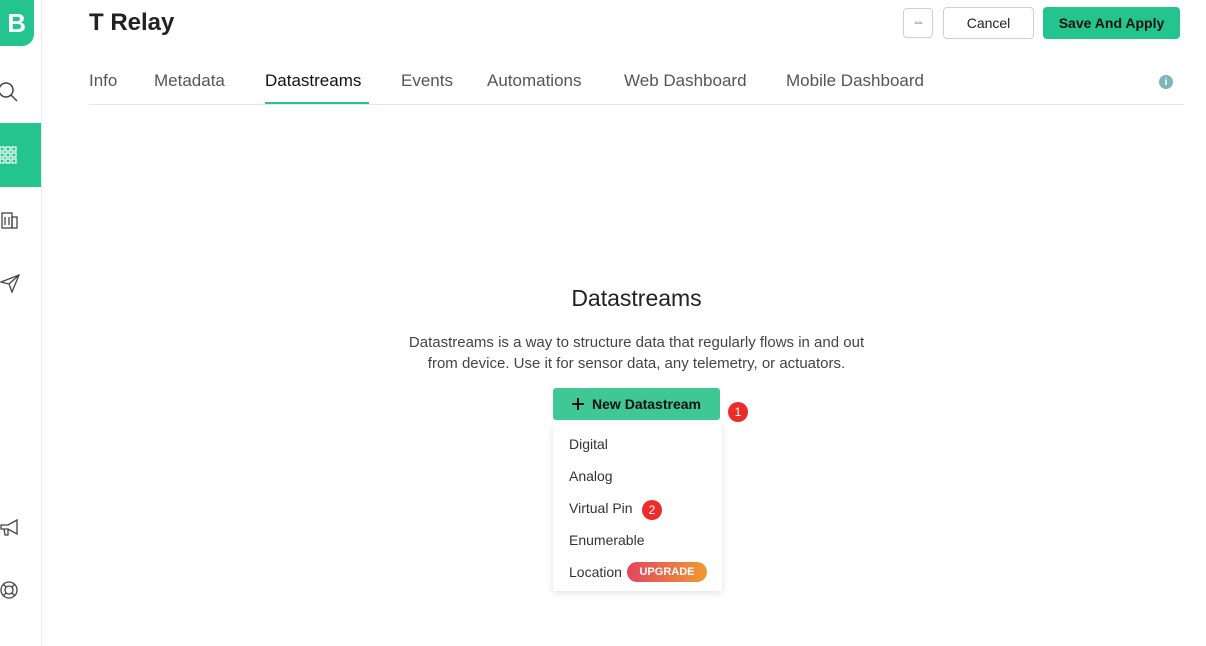 The image size is (1206, 646). What do you see at coordinates (595, 572) in the screenshot?
I see `menu-item-location: Location` at bounding box center [595, 572].